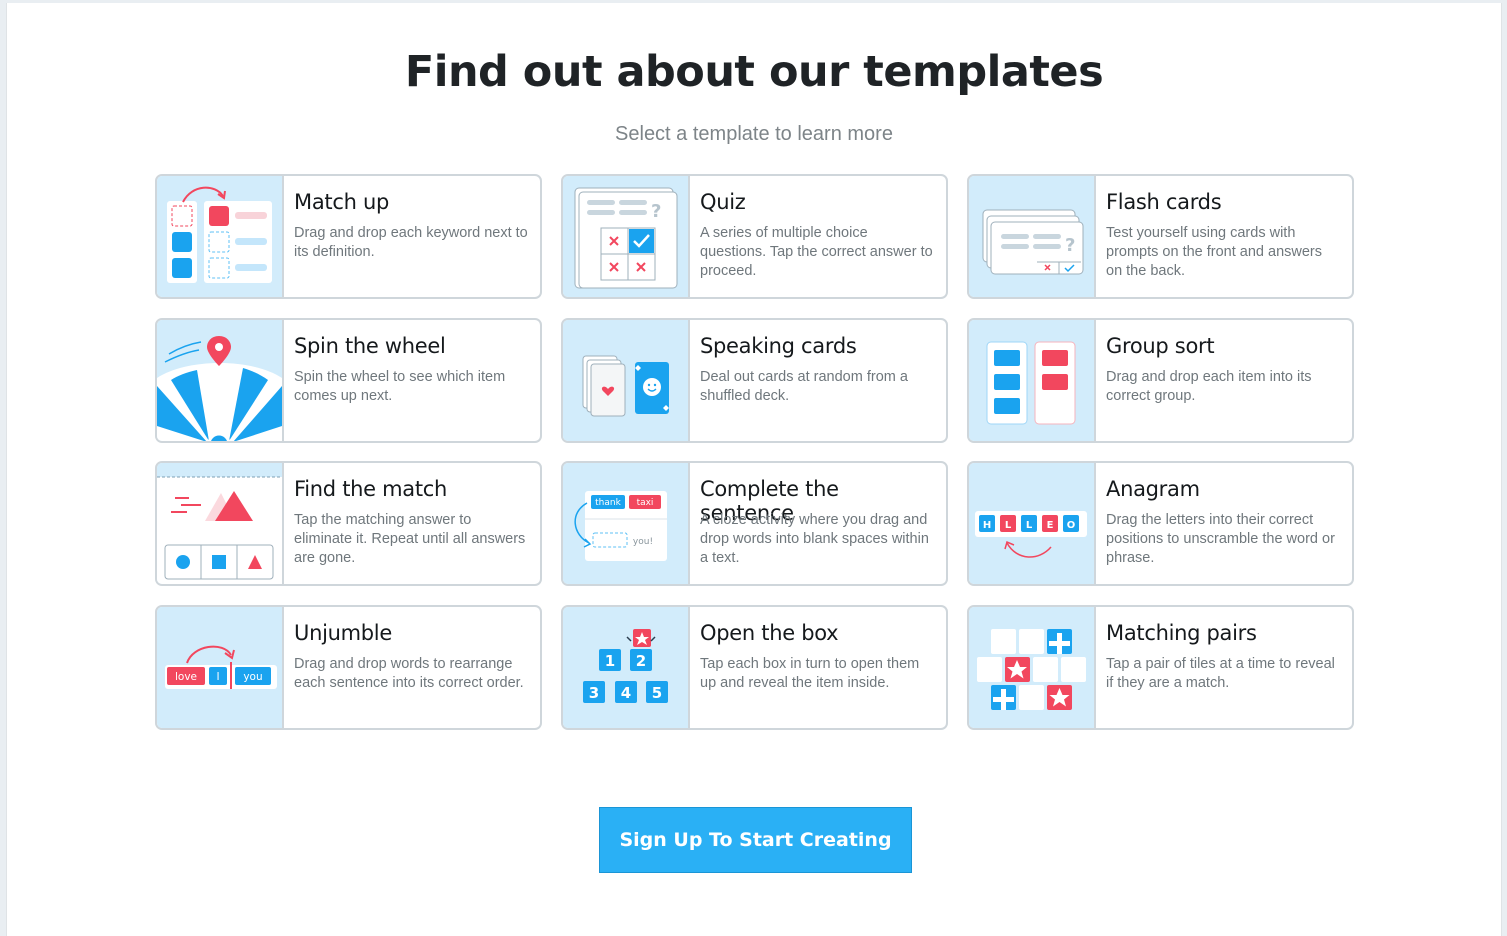 This screenshot has width=1507, height=936. I want to click on group-sort-icon, so click(1031, 383).